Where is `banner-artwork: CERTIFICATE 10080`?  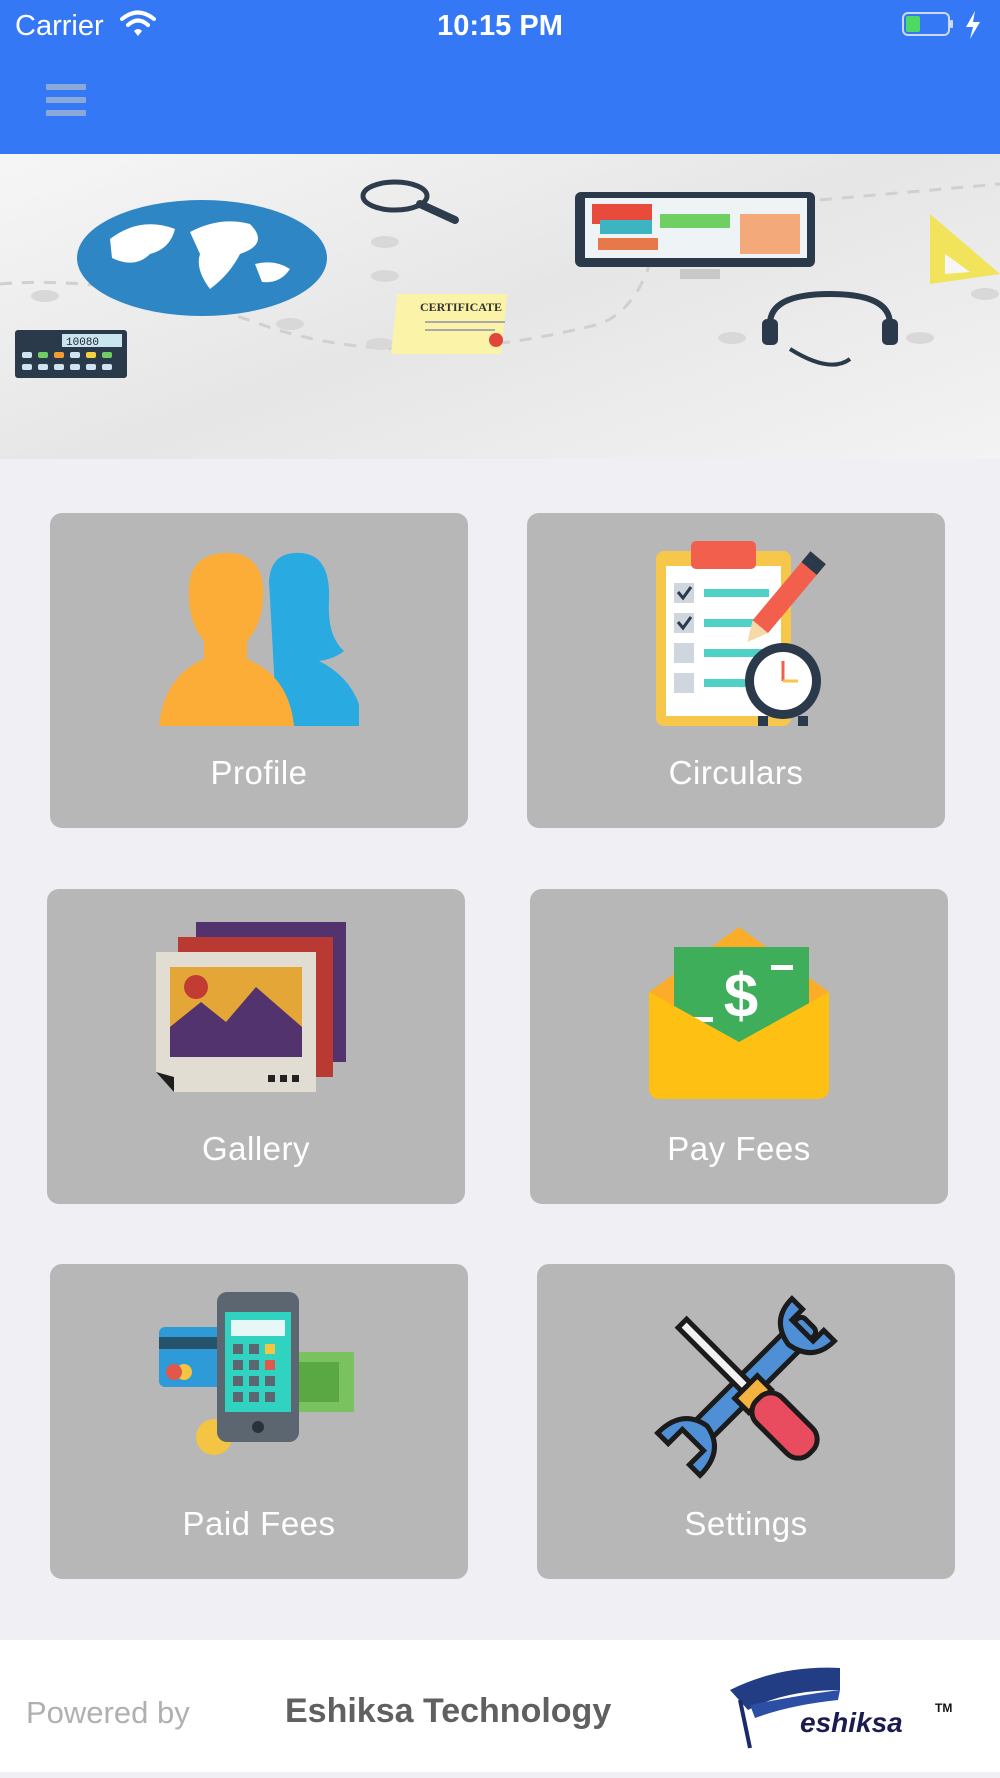
banner-artwork: CERTIFICATE 10080 is located at coordinates (500, 278).